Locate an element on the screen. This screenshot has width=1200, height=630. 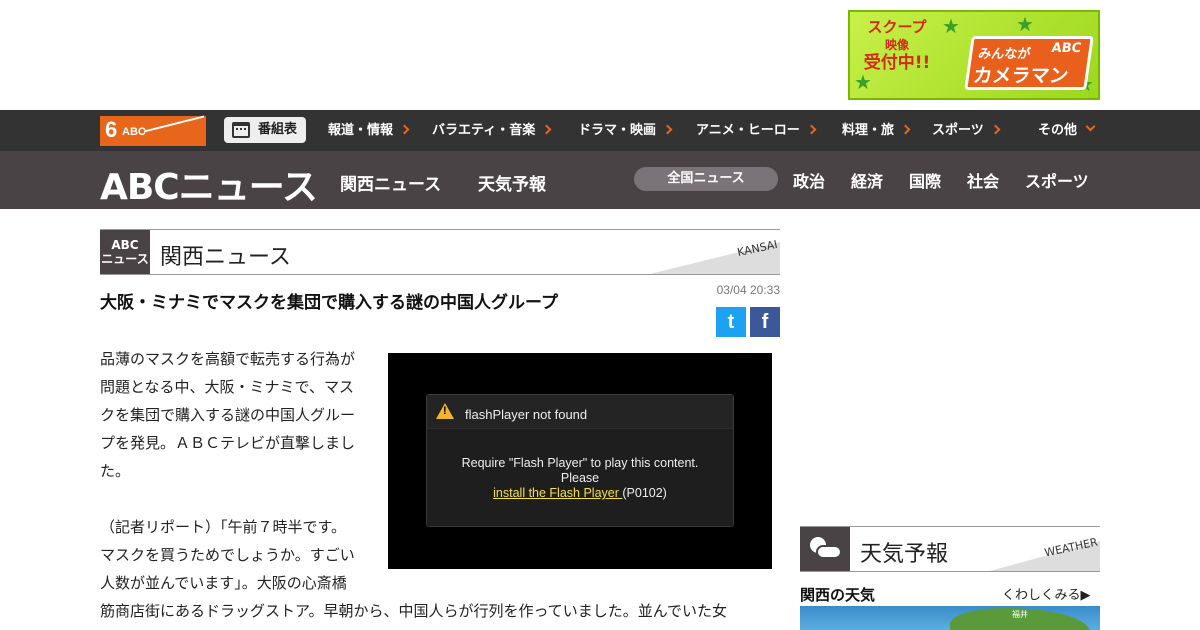
tab-kansai-news: 関西ニュース is located at coordinates (390, 182).